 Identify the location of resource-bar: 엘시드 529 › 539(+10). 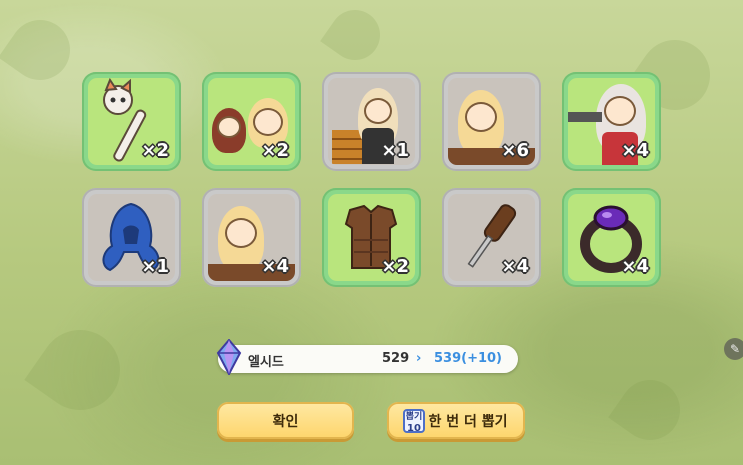
(367, 357).